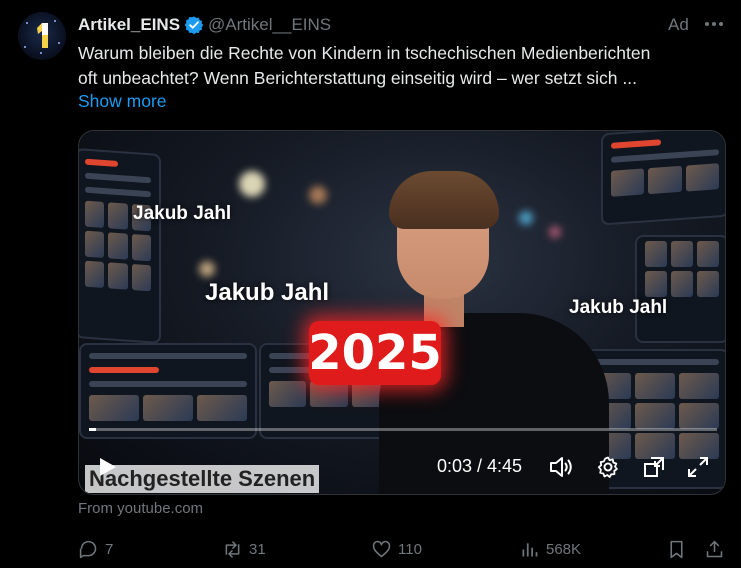 This screenshot has width=741, height=568. I want to click on year-badge-text: 2025, so click(375, 353).